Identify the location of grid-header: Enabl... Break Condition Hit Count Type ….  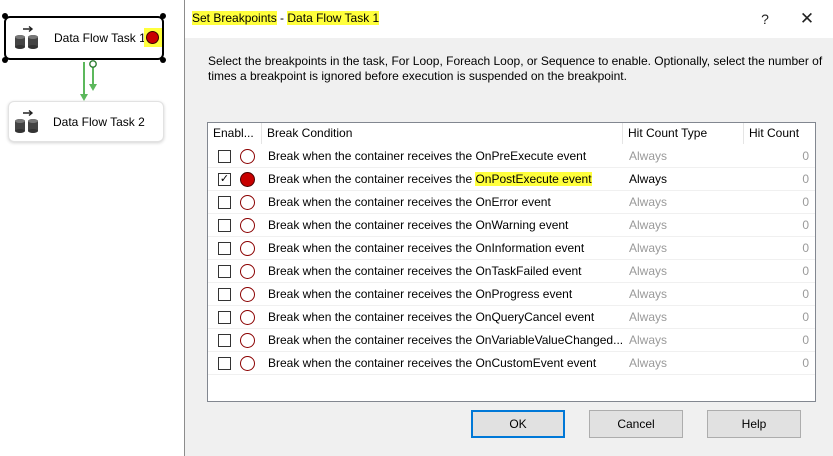
(511, 133).